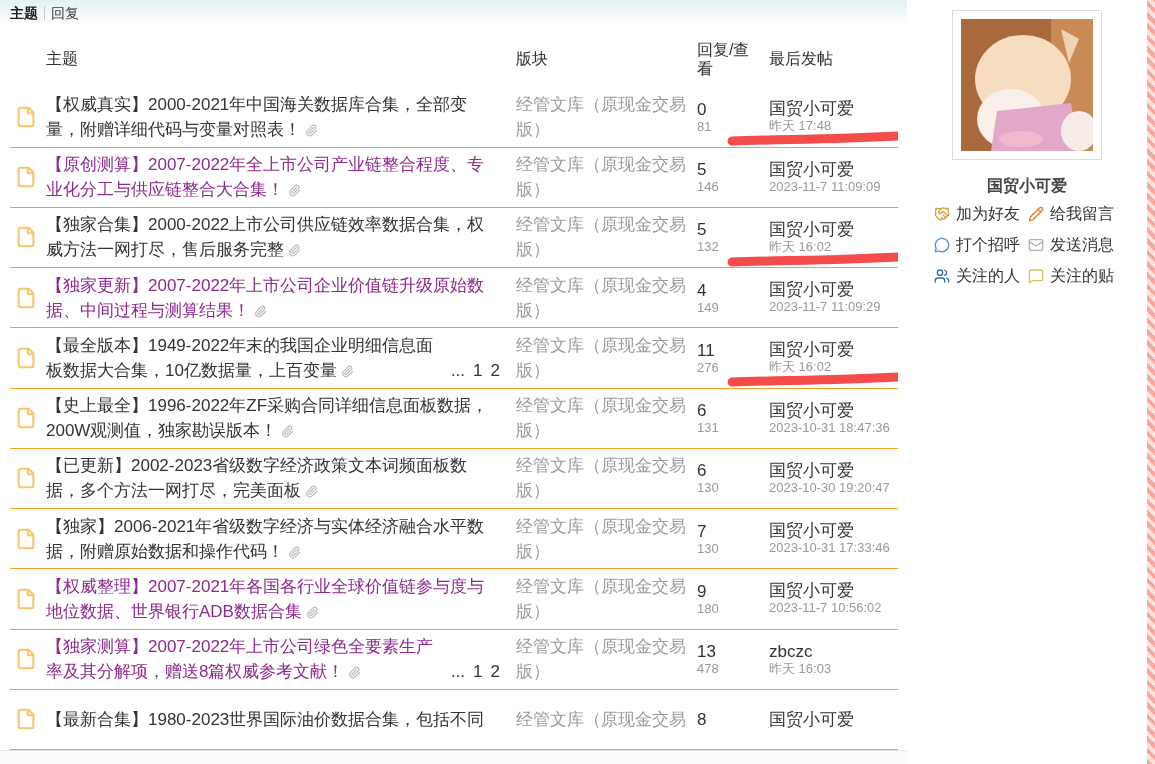 Image resolution: width=1155 pixels, height=764 pixels. What do you see at coordinates (244, 357) in the screenshot?
I see `thread-title: 【最全版本】1949-2022年末的我国企业明细信息面板数据大合集，10亿数据量，上百变量` at bounding box center [244, 357].